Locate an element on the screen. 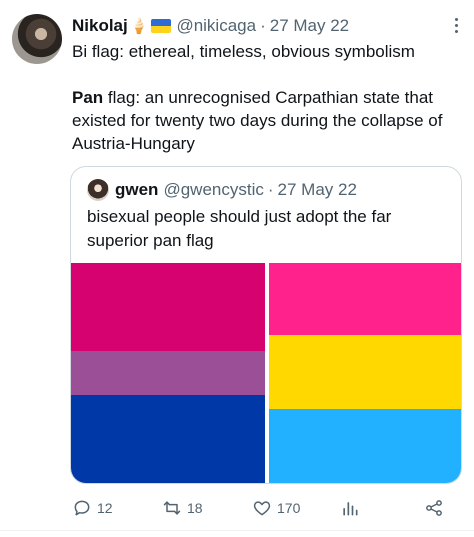 This screenshot has width=474, height=537. retweet-button: 18 is located at coordinates (182, 508).